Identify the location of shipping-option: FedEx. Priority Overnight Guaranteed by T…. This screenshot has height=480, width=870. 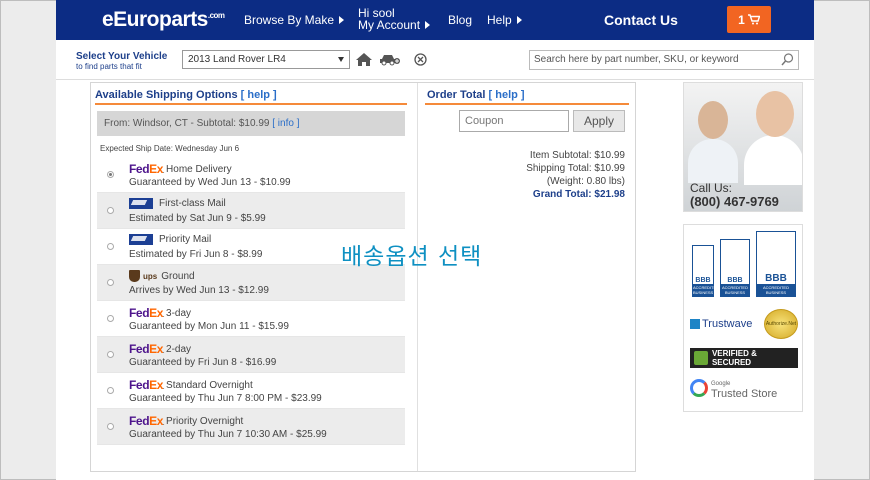
(251, 427).